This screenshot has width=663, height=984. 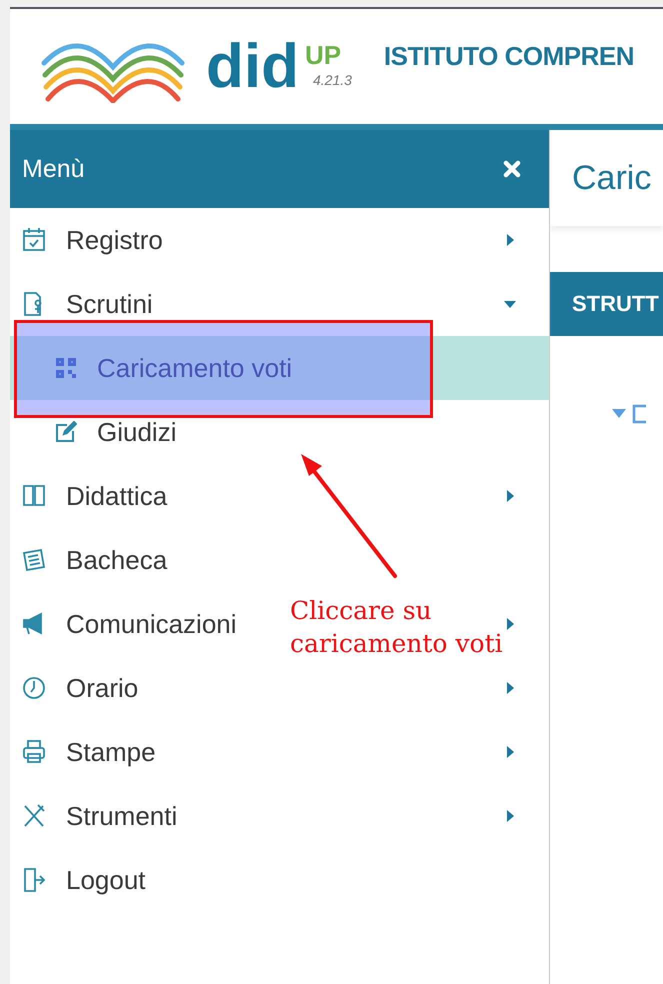 I want to click on edit-icon, so click(x=66, y=432).